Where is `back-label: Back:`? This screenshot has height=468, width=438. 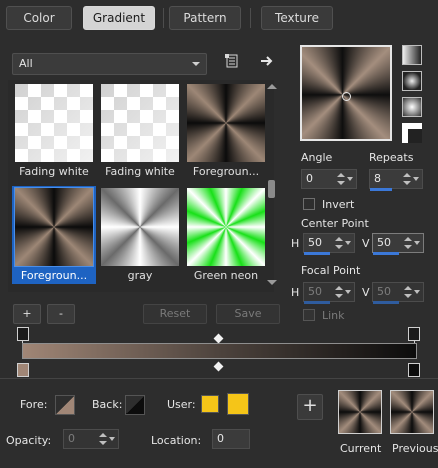
back-label: Back: is located at coordinates (107, 404).